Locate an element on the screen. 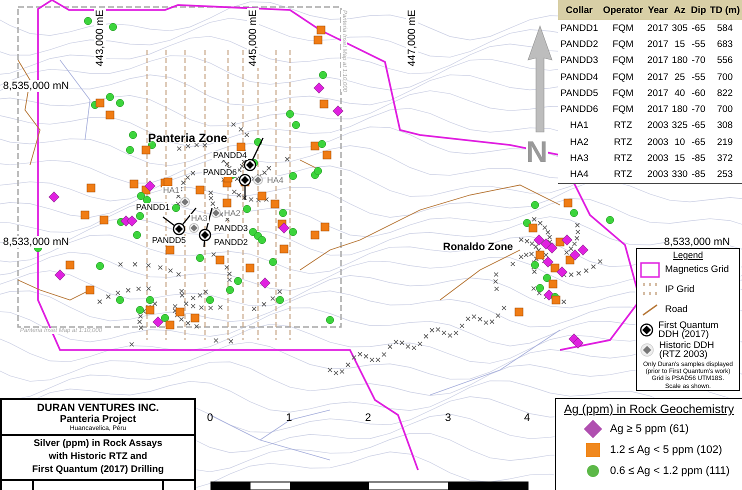  drill-hole-label: HA4 is located at coordinates (275, 181).